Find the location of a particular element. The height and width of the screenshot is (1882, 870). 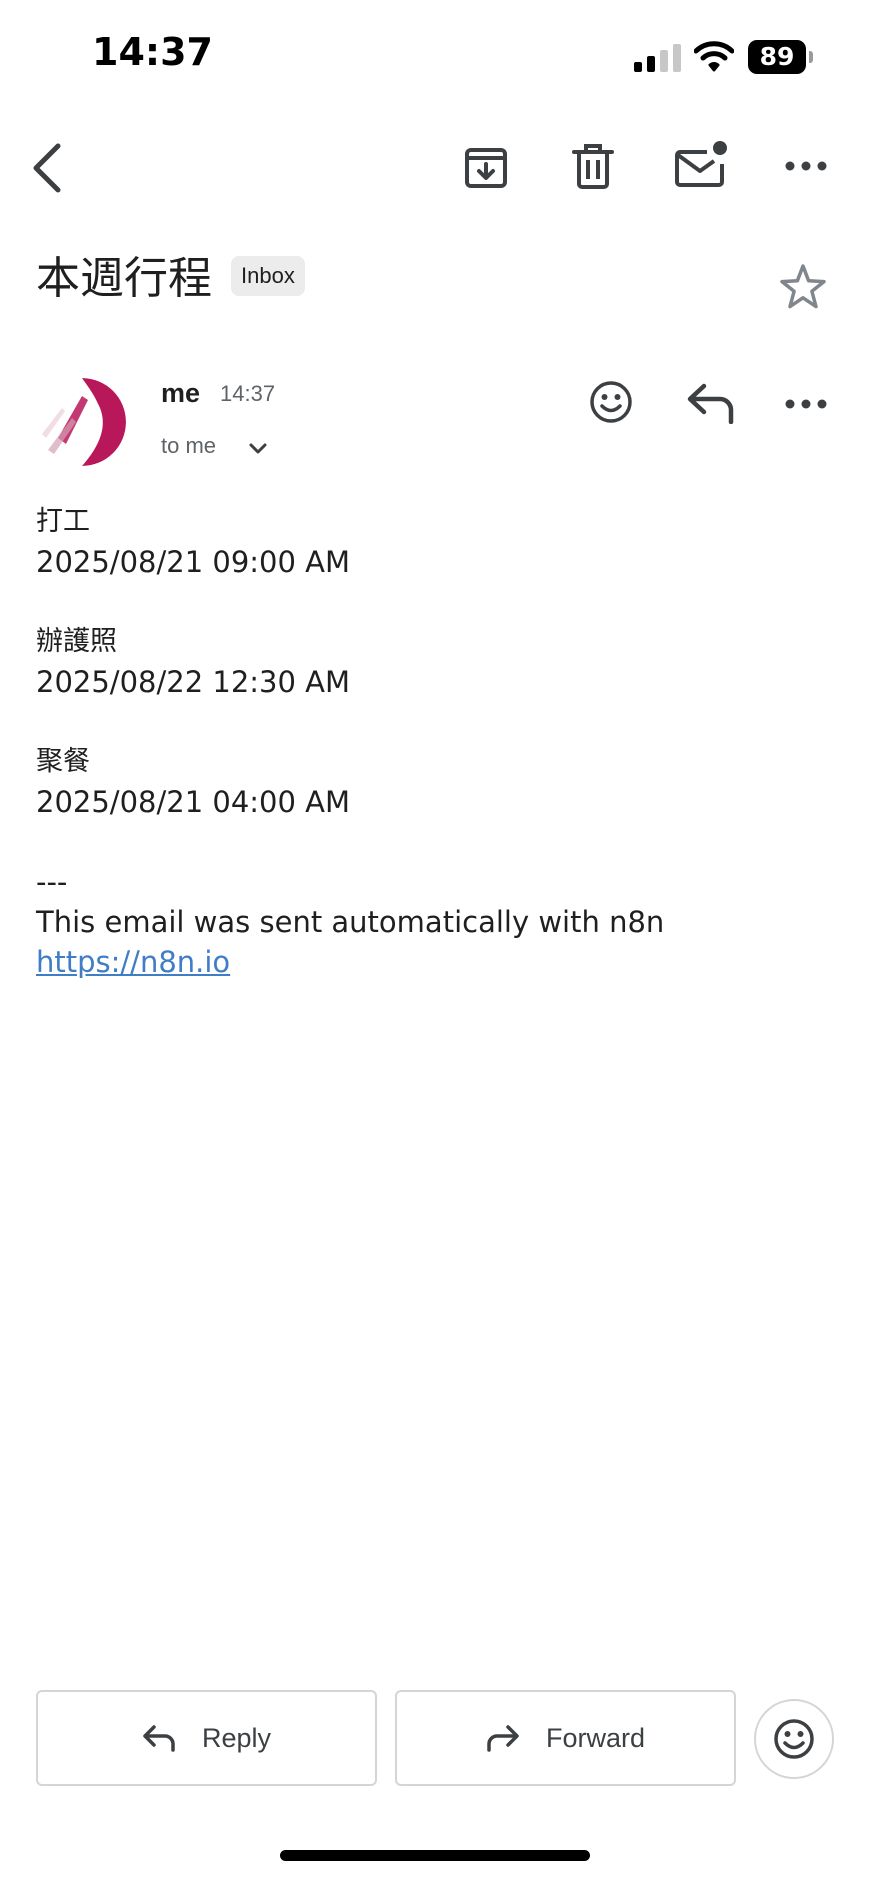

sent-time: 14:37 is located at coordinates (248, 393).